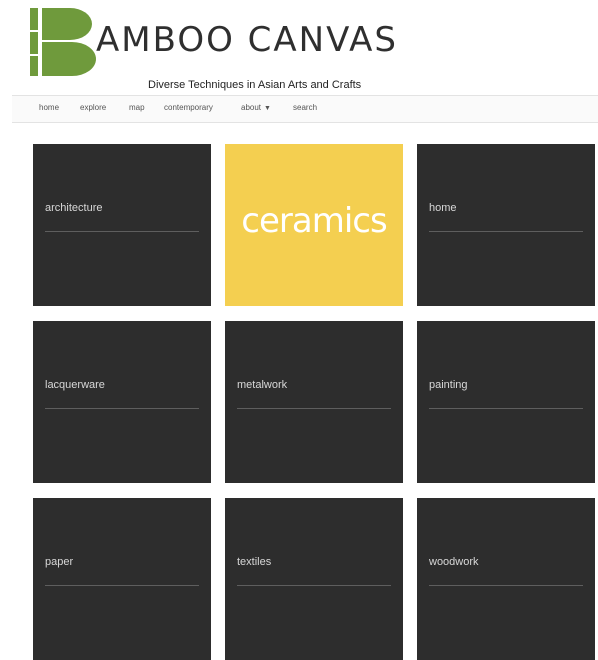  What do you see at coordinates (188, 107) in the screenshot?
I see `nav-item-contemporary: contemporary` at bounding box center [188, 107].